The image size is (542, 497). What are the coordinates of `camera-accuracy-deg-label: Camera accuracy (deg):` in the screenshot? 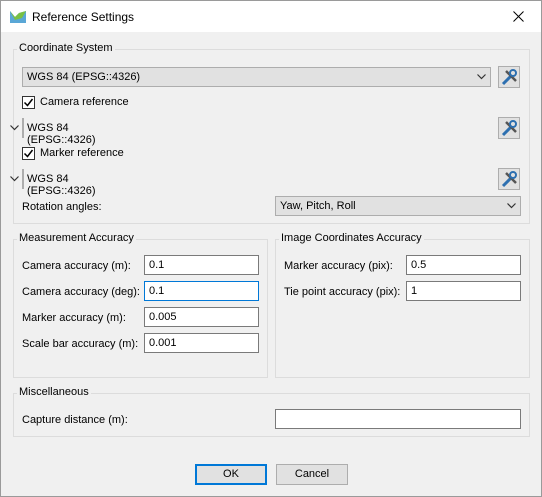 It's located at (81, 292).